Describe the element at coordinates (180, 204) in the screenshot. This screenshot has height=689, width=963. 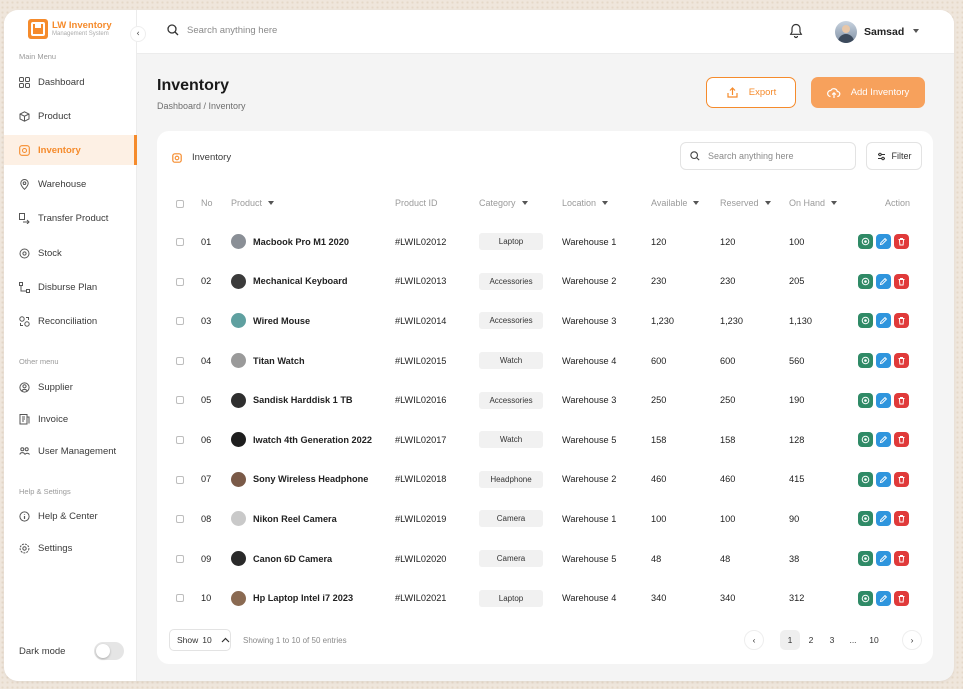
I see `select-all-checkbox` at that location.